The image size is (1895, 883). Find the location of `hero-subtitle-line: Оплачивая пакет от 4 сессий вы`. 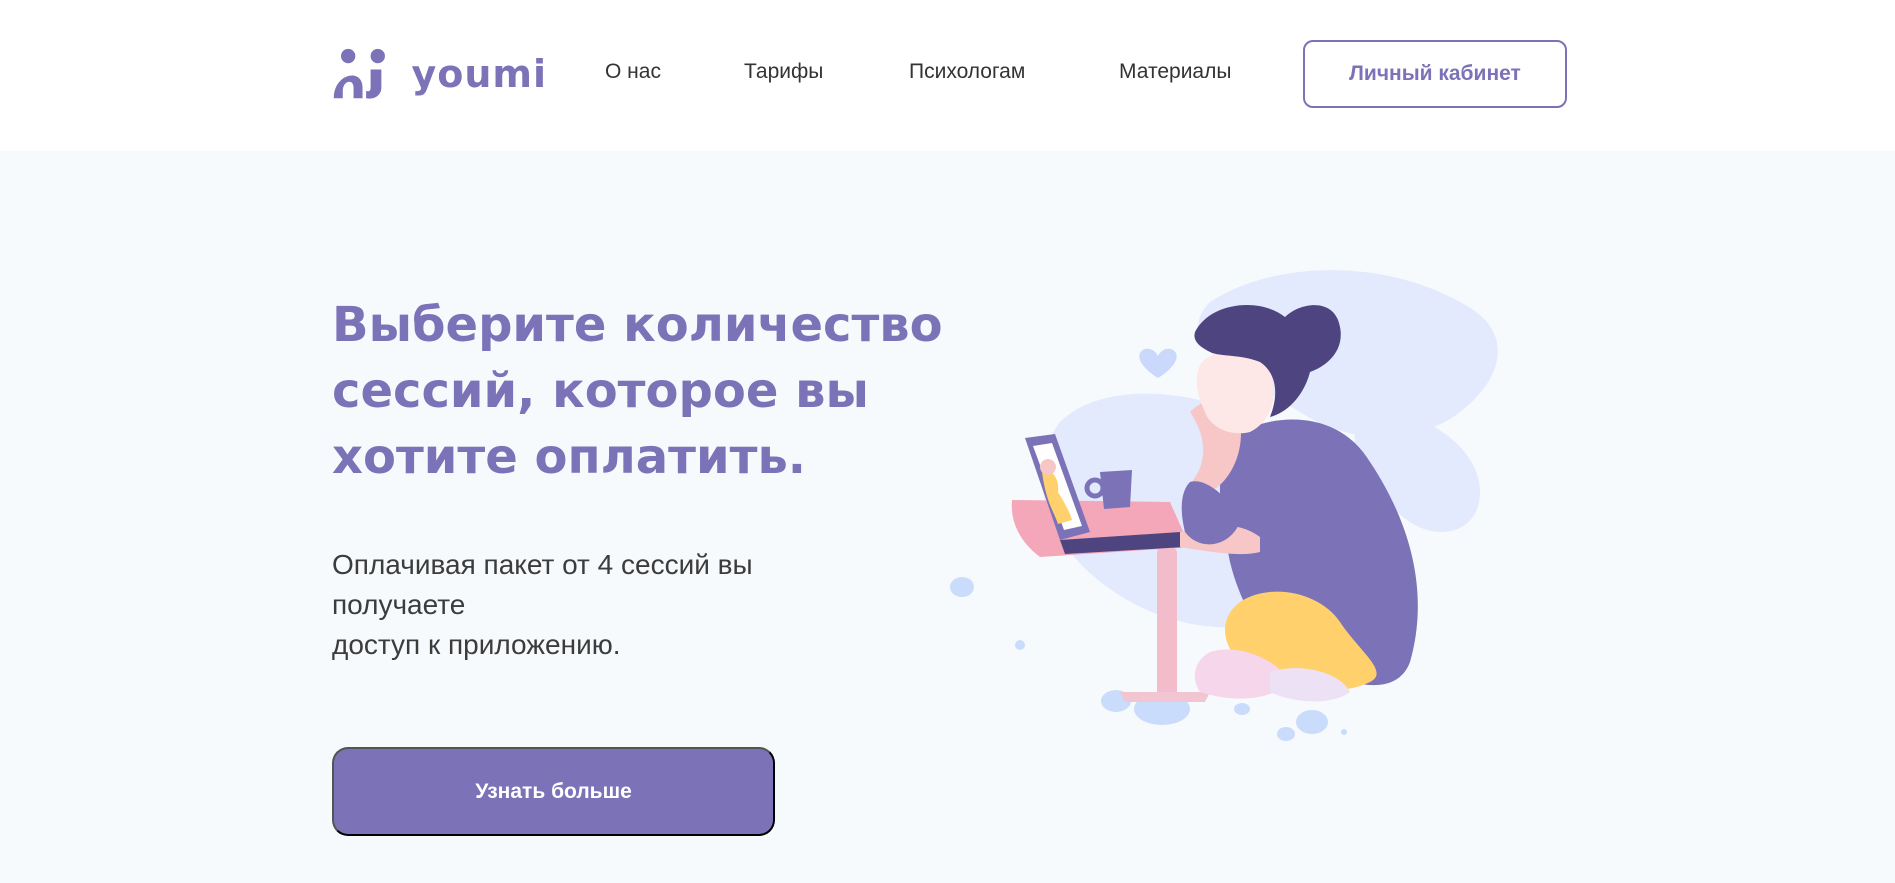

hero-subtitle-line: Оплачивая пакет от 4 сессий вы is located at coordinates (542, 564).